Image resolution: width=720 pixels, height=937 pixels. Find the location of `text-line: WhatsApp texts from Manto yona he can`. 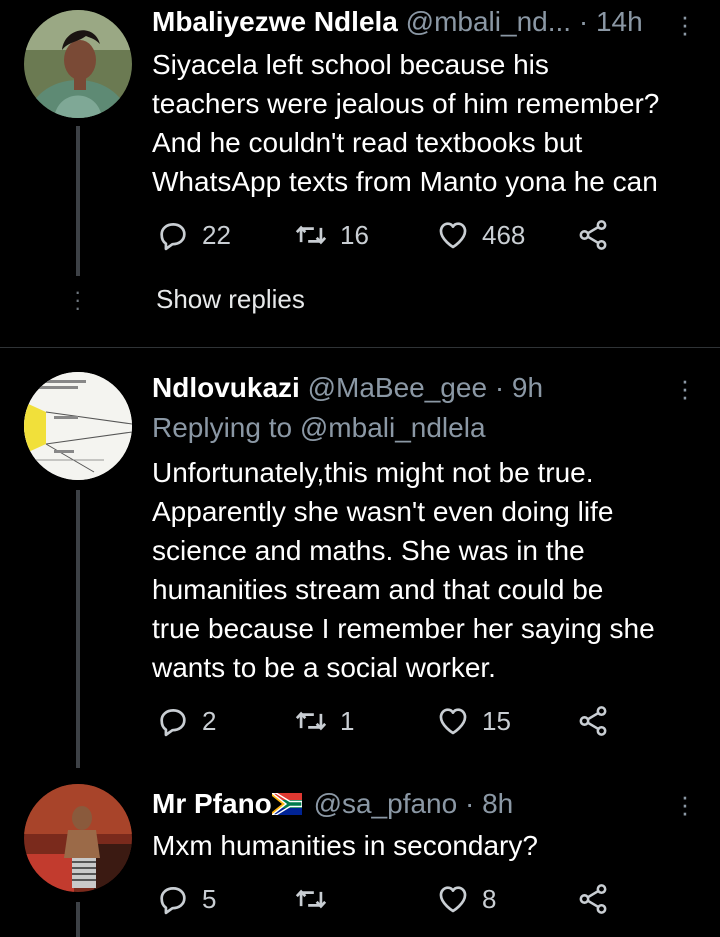

text-line: WhatsApp texts from Manto yona he can is located at coordinates (405, 181).